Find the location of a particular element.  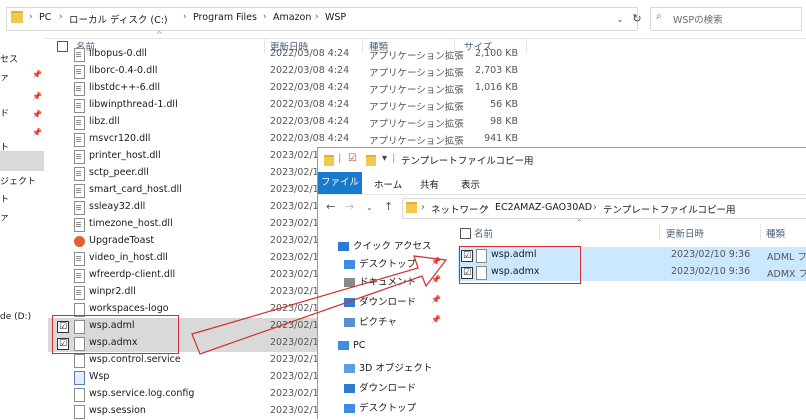

file-name: wsp.service.log.config is located at coordinates (142, 393).